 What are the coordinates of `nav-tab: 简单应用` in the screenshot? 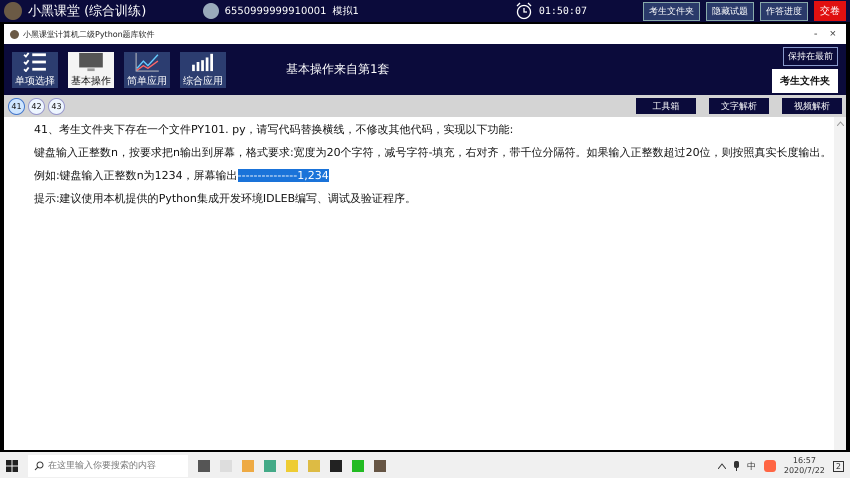 It's located at (147, 70).